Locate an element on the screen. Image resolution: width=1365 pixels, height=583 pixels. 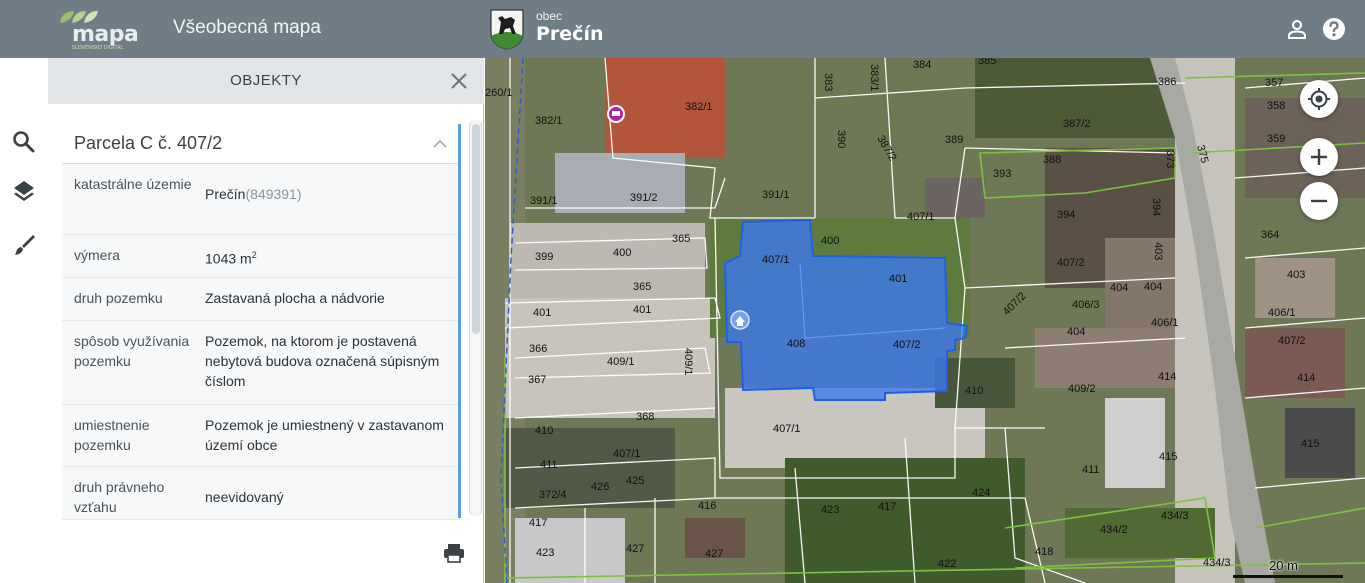
draw-tool-button is located at coordinates (24, 245).